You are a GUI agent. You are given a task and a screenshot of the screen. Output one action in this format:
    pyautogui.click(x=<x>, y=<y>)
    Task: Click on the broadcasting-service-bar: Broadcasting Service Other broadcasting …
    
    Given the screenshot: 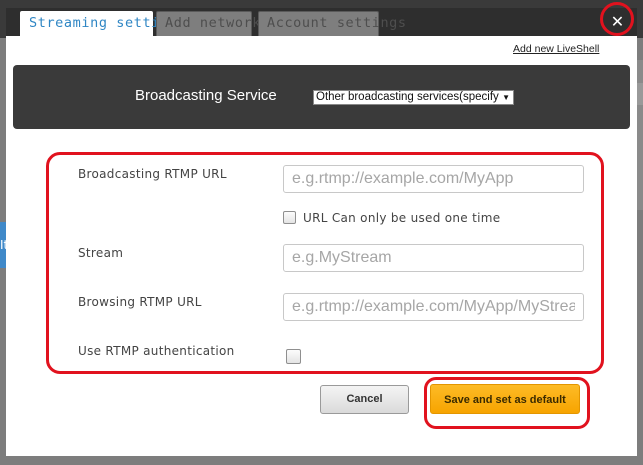 What is the action you would take?
    pyautogui.click(x=321, y=97)
    